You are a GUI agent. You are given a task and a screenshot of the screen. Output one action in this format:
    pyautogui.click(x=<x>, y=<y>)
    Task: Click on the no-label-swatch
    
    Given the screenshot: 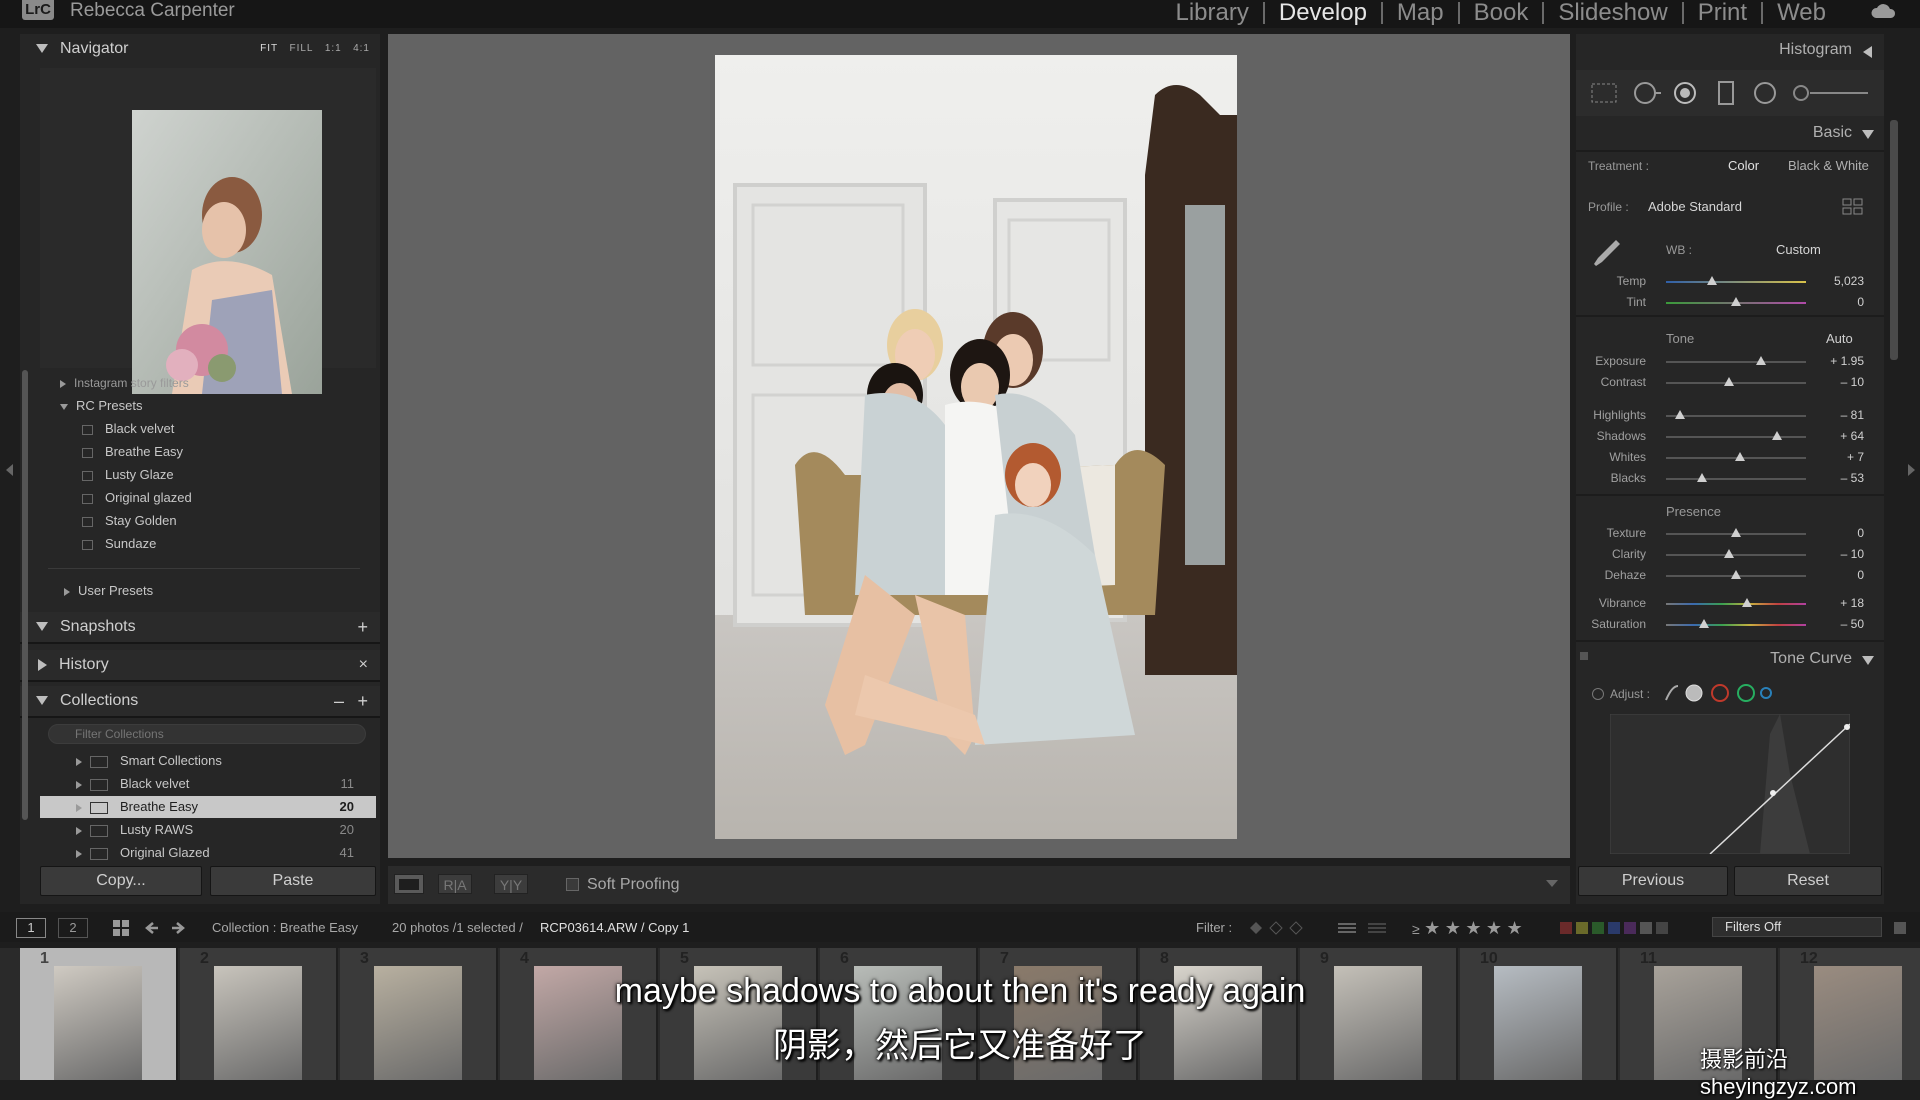 What is the action you would take?
    pyautogui.click(x=1662, y=928)
    